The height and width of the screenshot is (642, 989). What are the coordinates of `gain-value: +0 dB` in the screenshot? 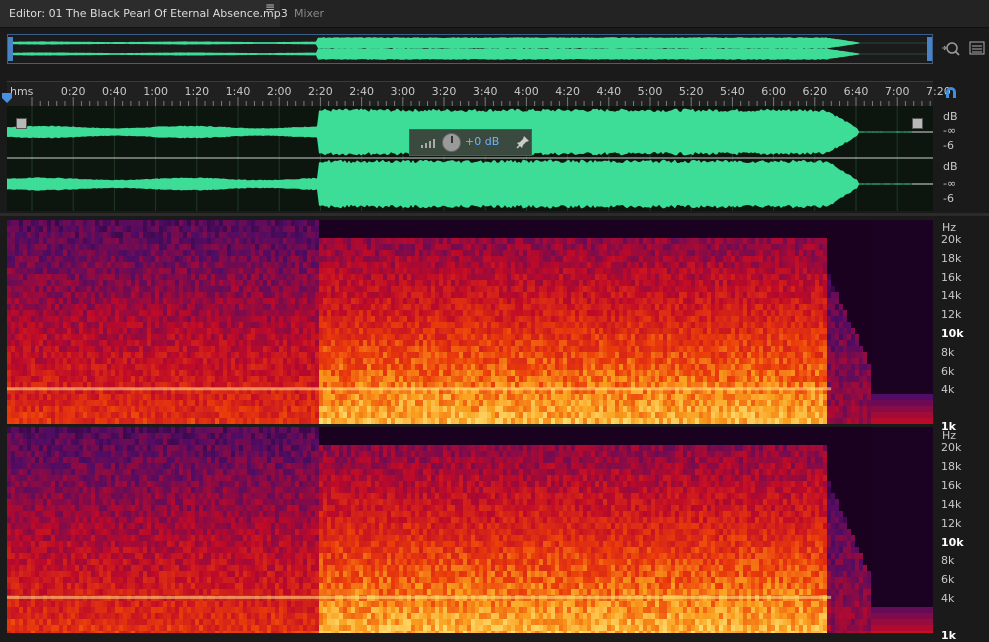 It's located at (482, 141).